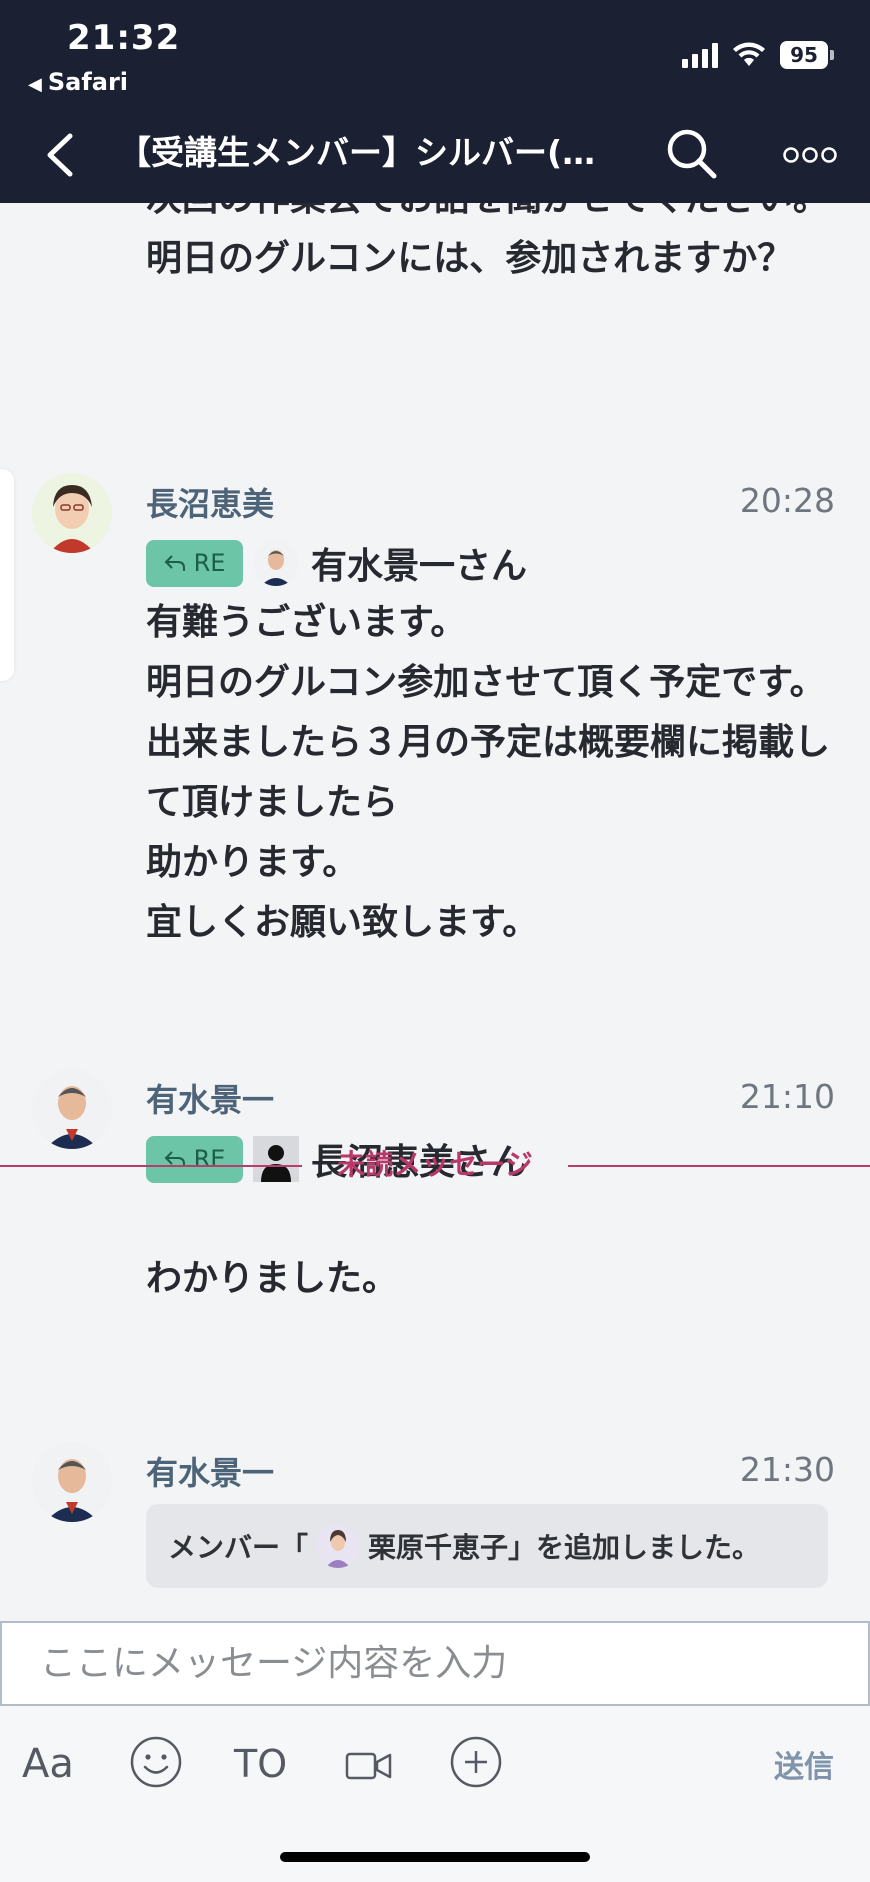 The height and width of the screenshot is (1882, 870). Describe the element at coordinates (438, 1546) in the screenshot. I see `system-member-name: 栗原千恵子` at that location.